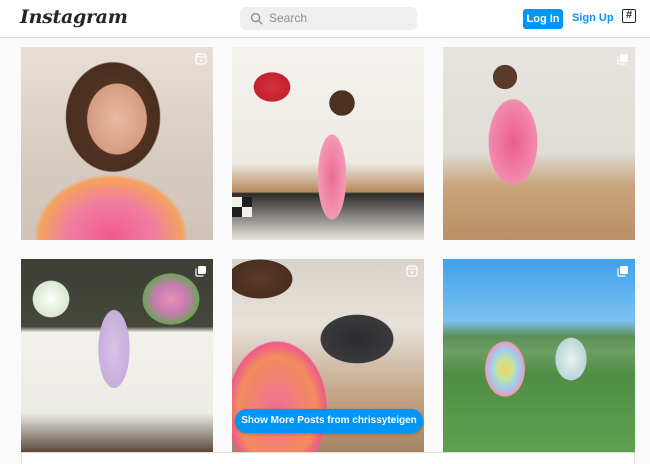  What do you see at coordinates (74, 17) in the screenshot?
I see `instagram-logo: Instagram` at bounding box center [74, 17].